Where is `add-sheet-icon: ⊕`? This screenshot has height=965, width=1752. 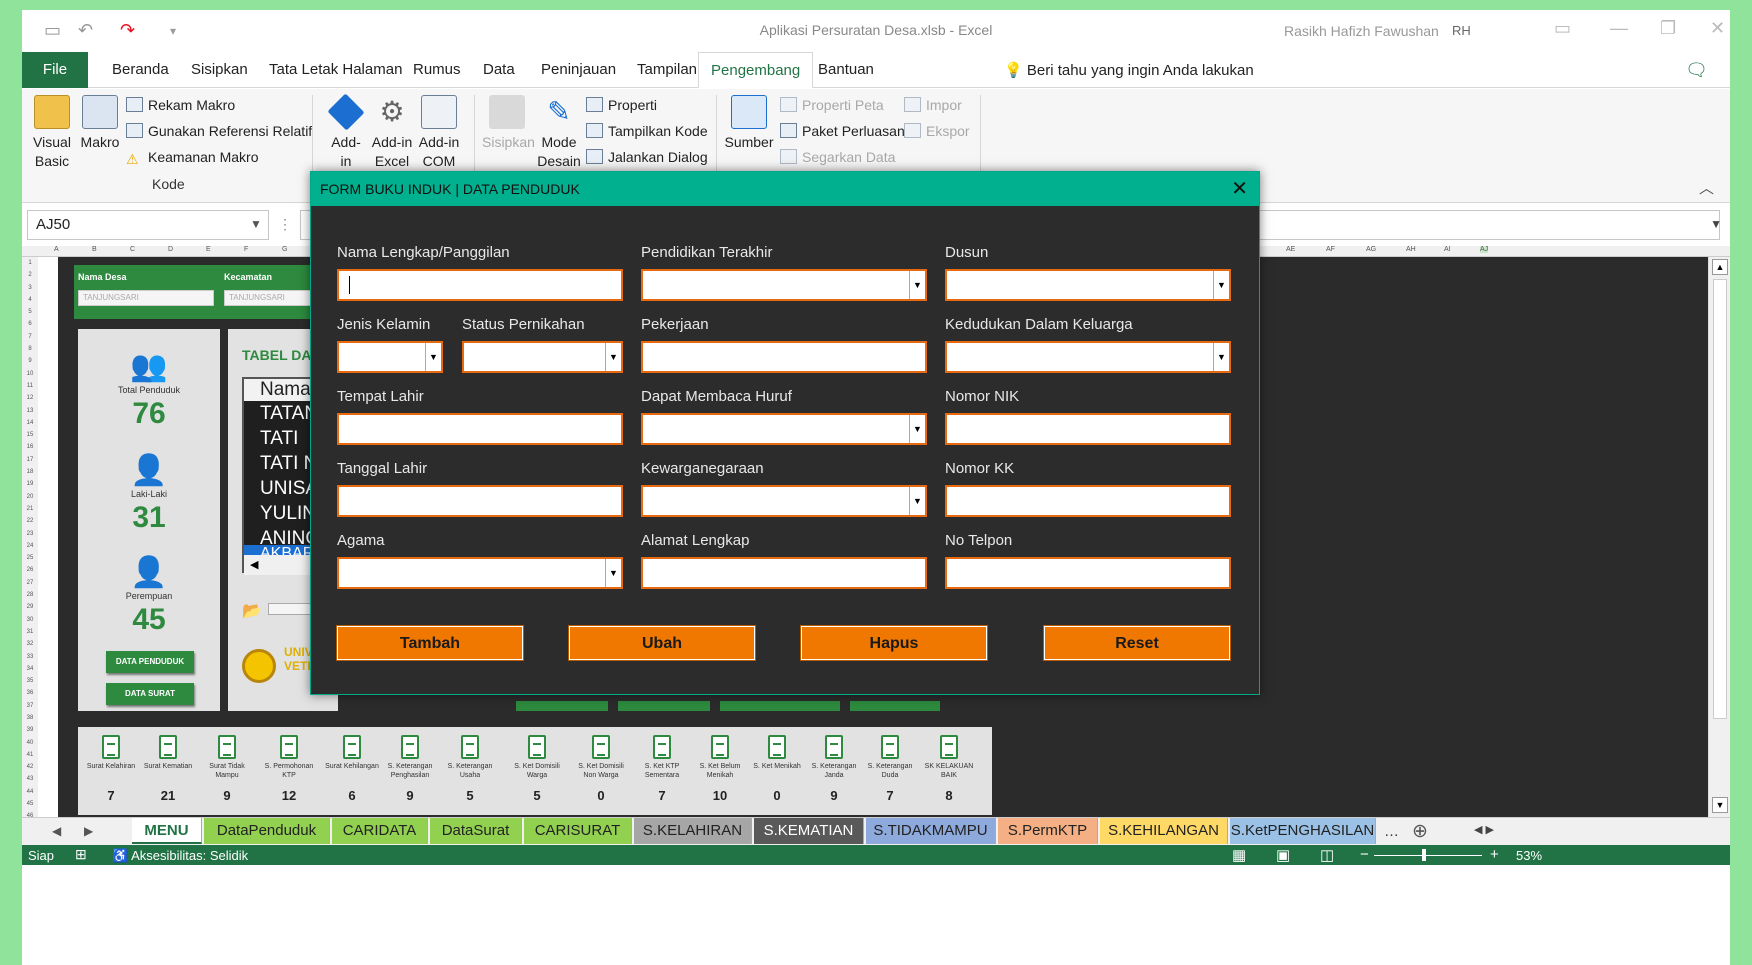
add-sheet-icon: ⊕ is located at coordinates (1420, 831).